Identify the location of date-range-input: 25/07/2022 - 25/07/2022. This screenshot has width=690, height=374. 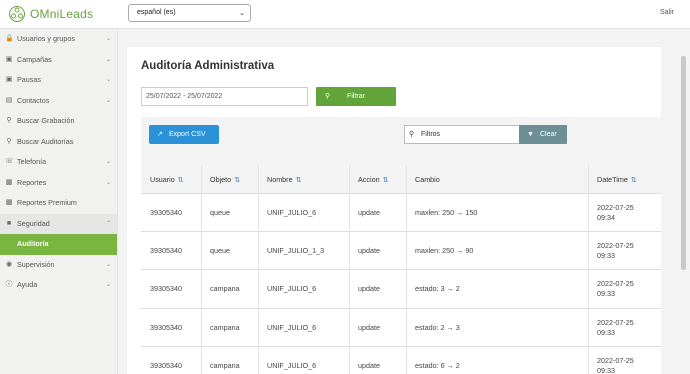
(224, 96).